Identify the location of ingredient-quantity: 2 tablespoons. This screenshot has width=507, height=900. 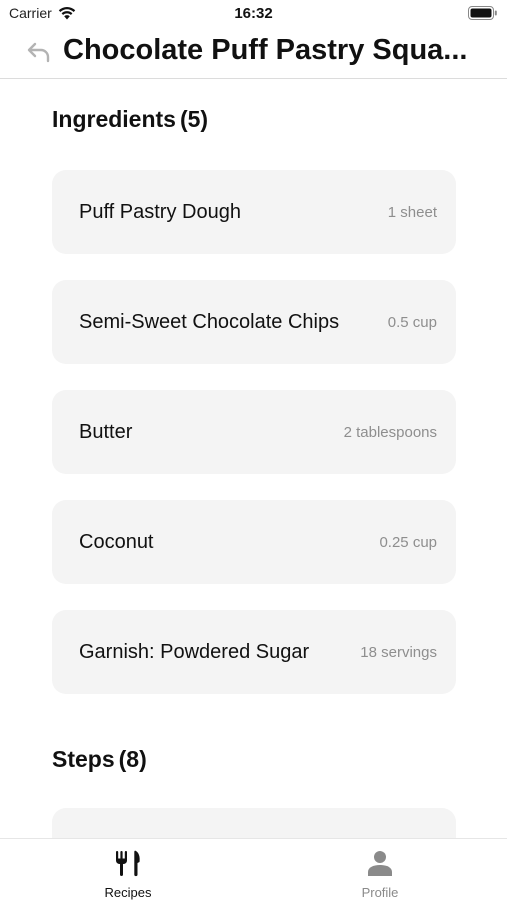
(390, 432).